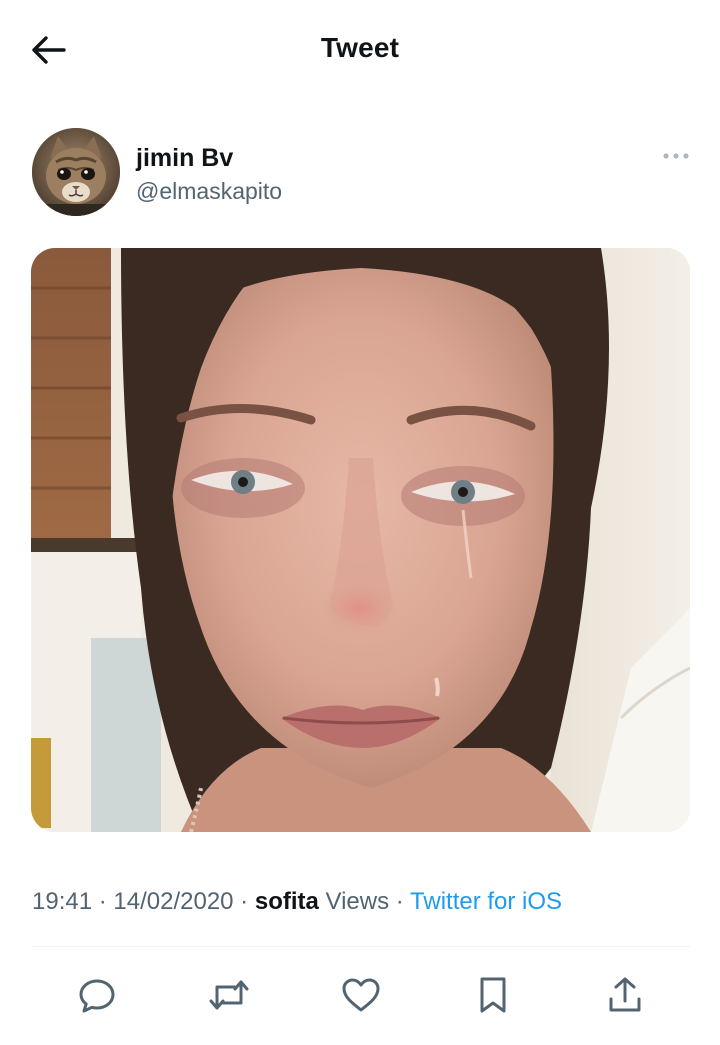 The width and height of the screenshot is (720, 1045). I want to click on kitten-face-avatar, so click(76, 172).